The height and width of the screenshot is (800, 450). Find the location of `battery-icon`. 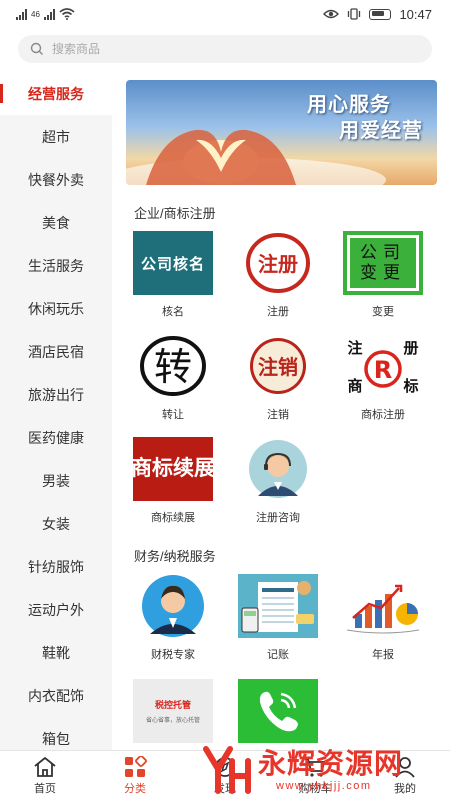

battery-icon is located at coordinates (380, 14).